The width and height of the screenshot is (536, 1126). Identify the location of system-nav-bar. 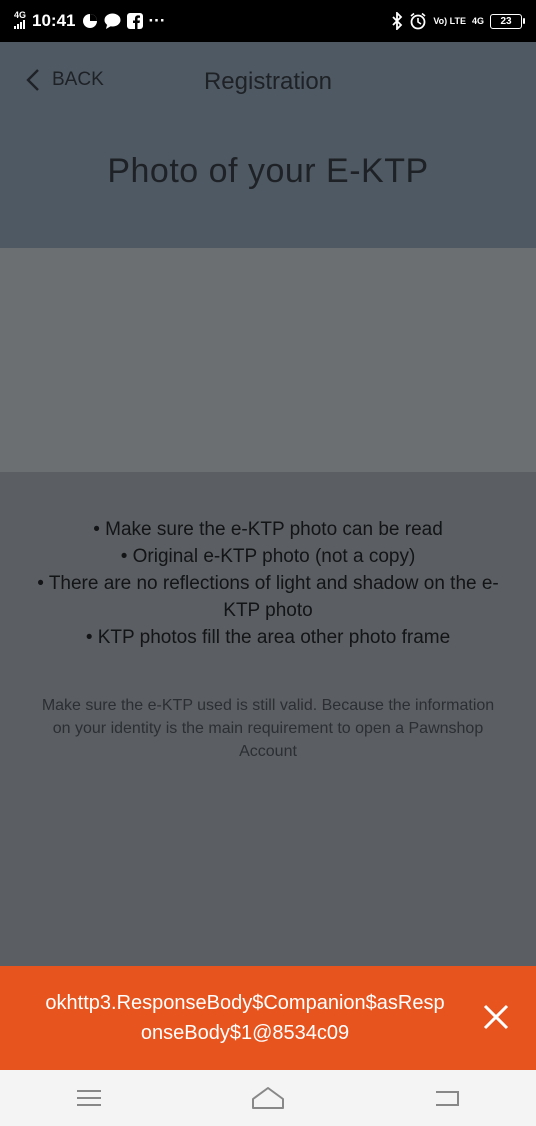
(268, 1098).